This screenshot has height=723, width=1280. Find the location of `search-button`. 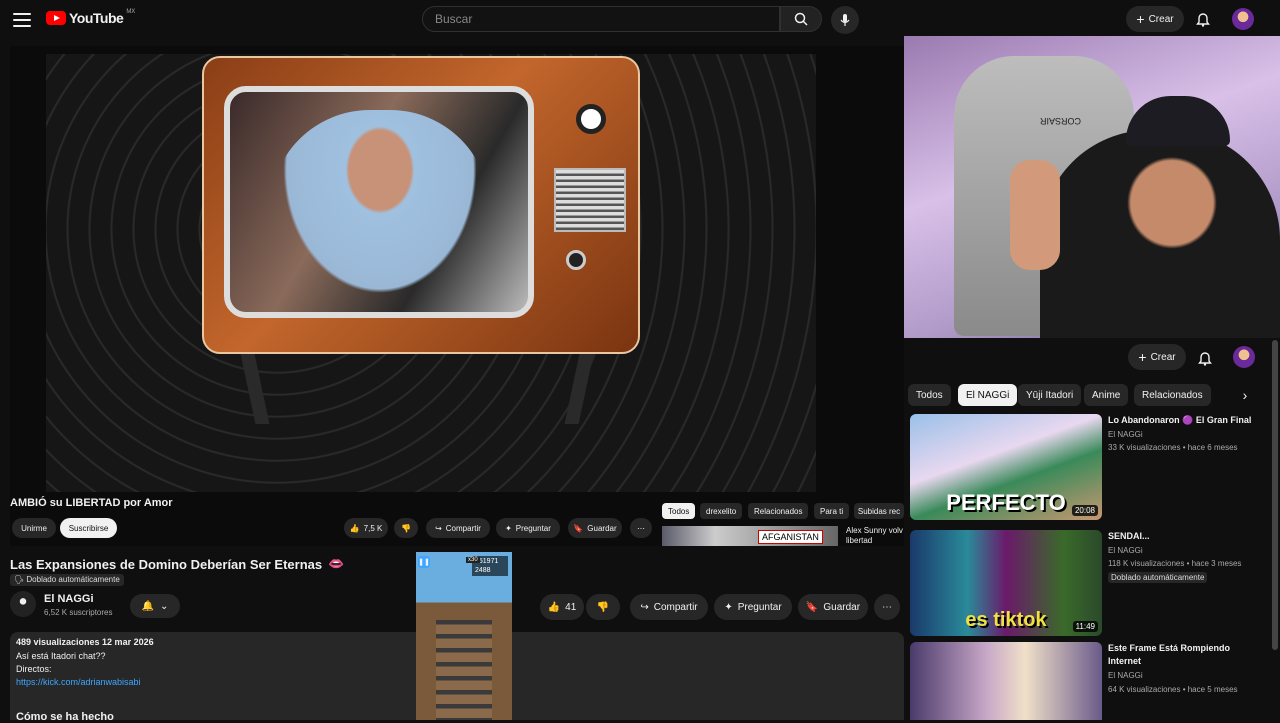

search-button is located at coordinates (801, 19).